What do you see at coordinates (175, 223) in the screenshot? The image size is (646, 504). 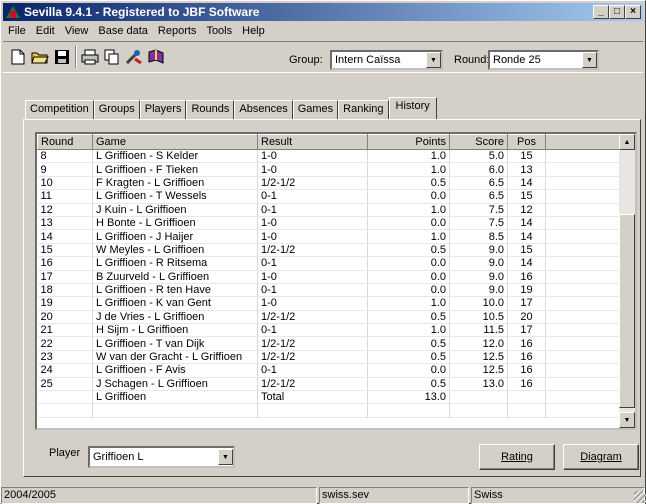 I see `table-cell: H Bonte - L Griffioen` at bounding box center [175, 223].